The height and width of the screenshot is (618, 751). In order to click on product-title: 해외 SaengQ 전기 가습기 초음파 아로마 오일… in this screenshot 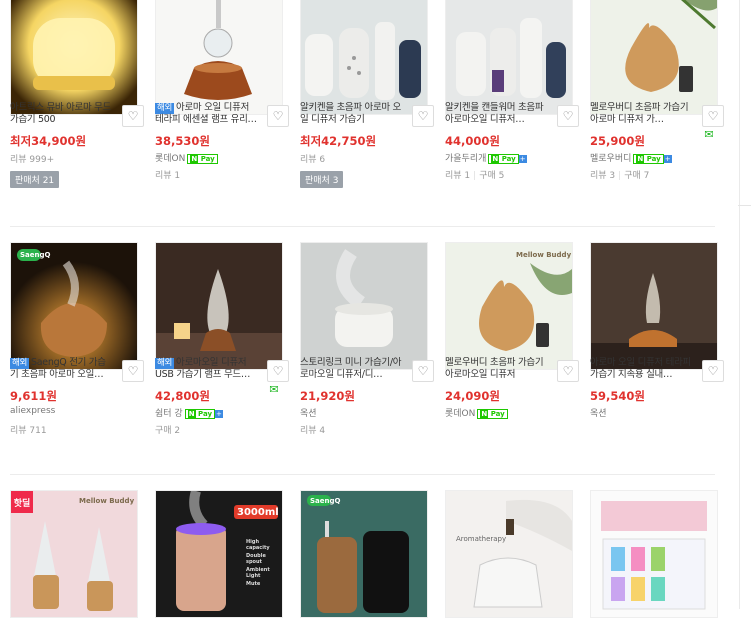, I will do `click(62, 369)`.